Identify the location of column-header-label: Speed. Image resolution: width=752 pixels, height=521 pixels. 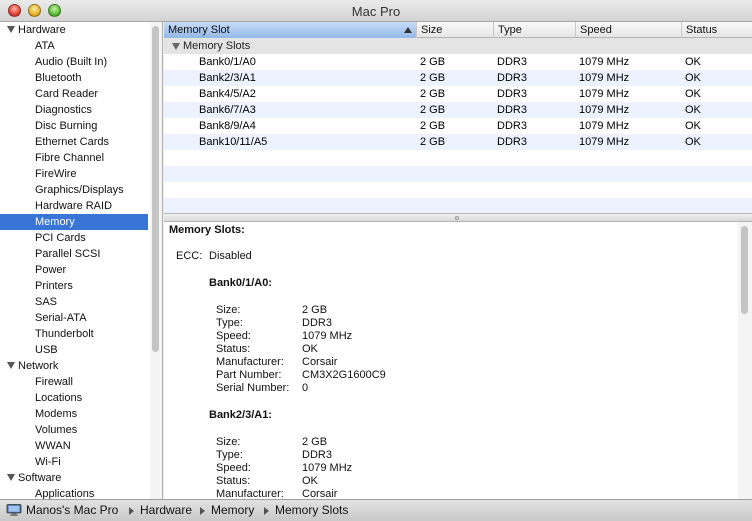
(596, 30).